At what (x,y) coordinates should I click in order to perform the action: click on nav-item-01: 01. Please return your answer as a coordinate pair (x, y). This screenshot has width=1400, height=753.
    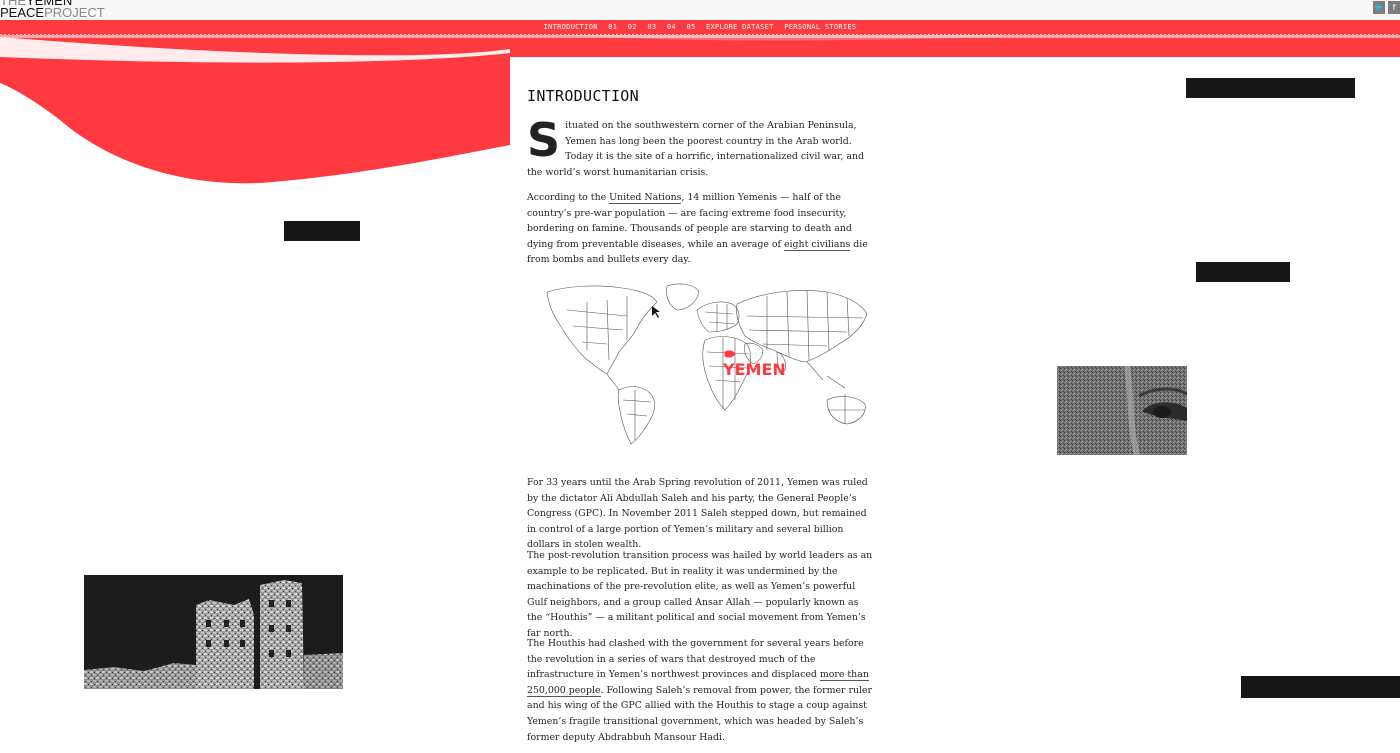
    Looking at the image, I should click on (612, 27).